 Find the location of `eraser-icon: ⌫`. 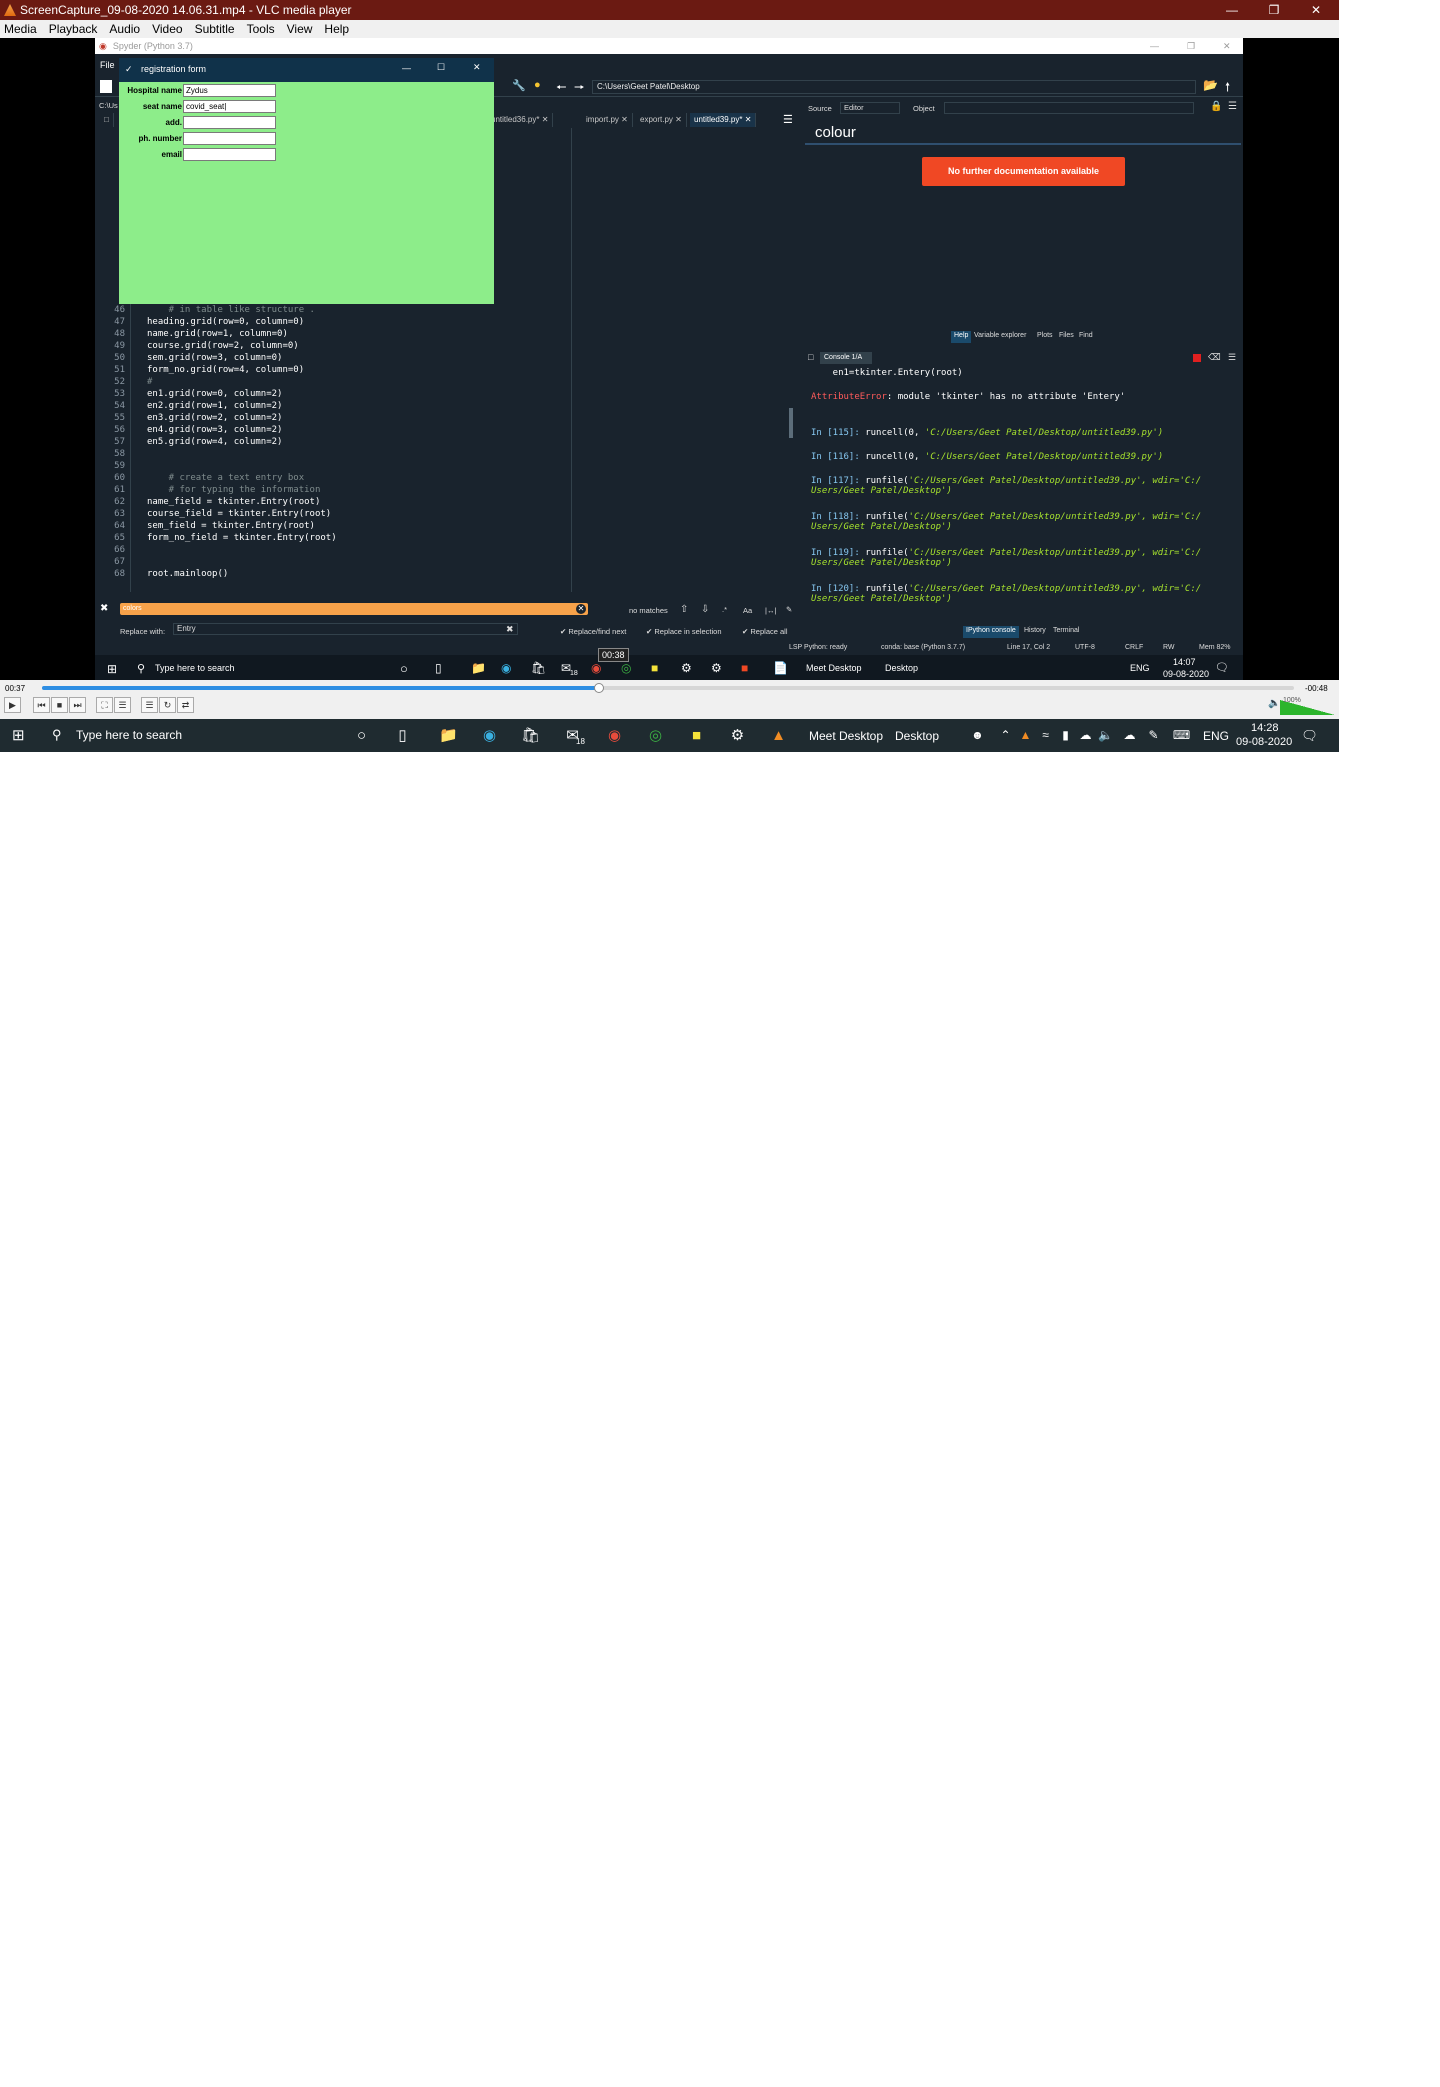

eraser-icon: ⌫ is located at coordinates (1214, 357).